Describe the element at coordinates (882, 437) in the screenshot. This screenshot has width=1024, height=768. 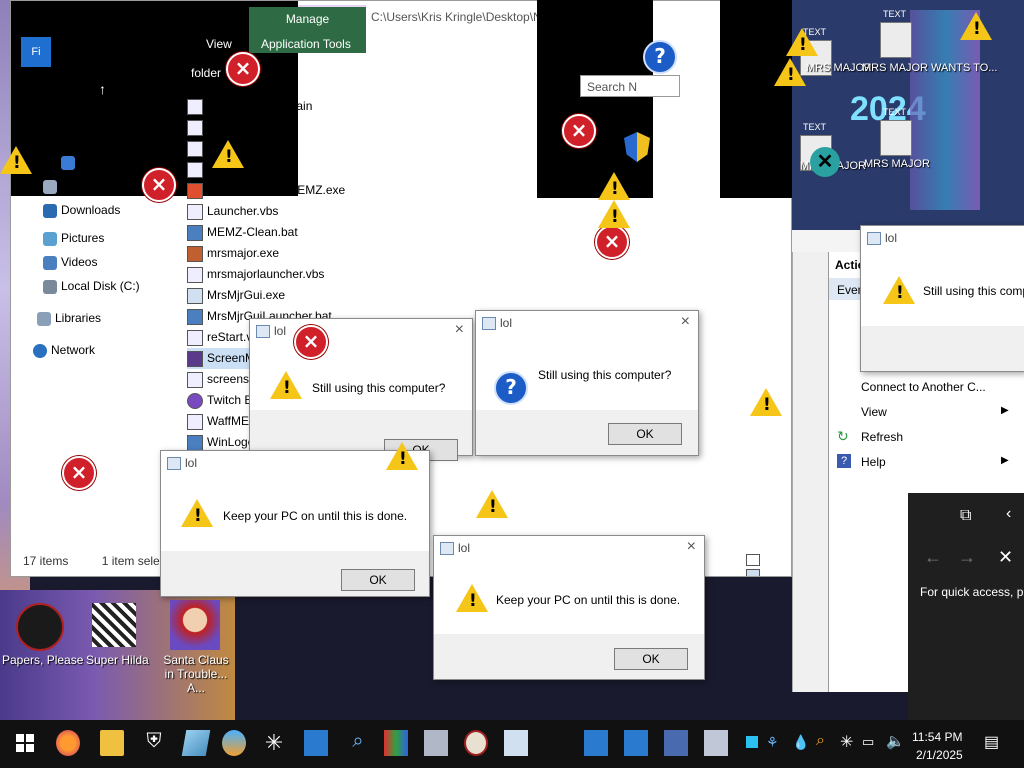
I see `action-refresh: Refresh` at that location.